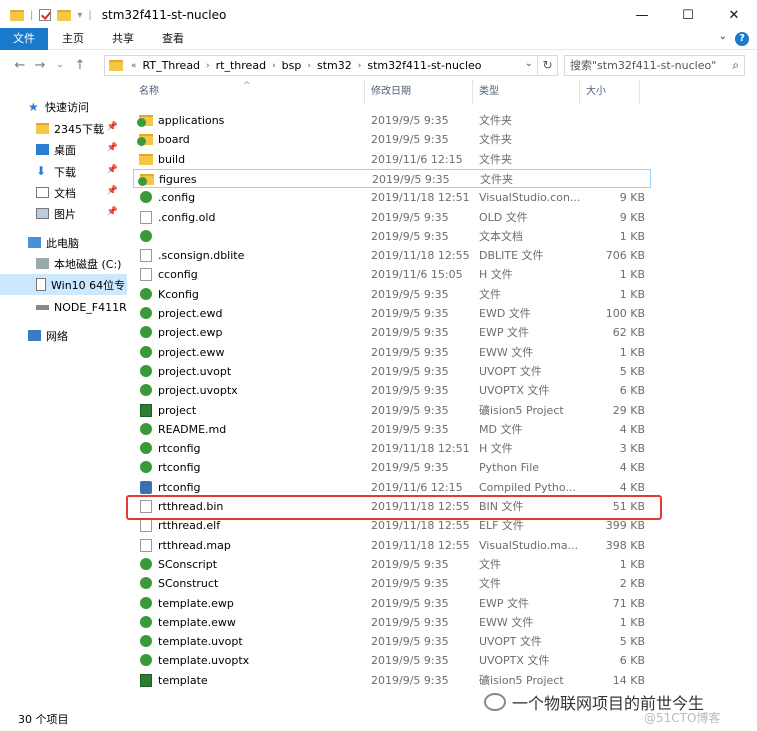 This screenshot has height=731, width=757. Describe the element at coordinates (334, 65) in the screenshot. I see `breadcrumb-stm32: stm32` at that location.